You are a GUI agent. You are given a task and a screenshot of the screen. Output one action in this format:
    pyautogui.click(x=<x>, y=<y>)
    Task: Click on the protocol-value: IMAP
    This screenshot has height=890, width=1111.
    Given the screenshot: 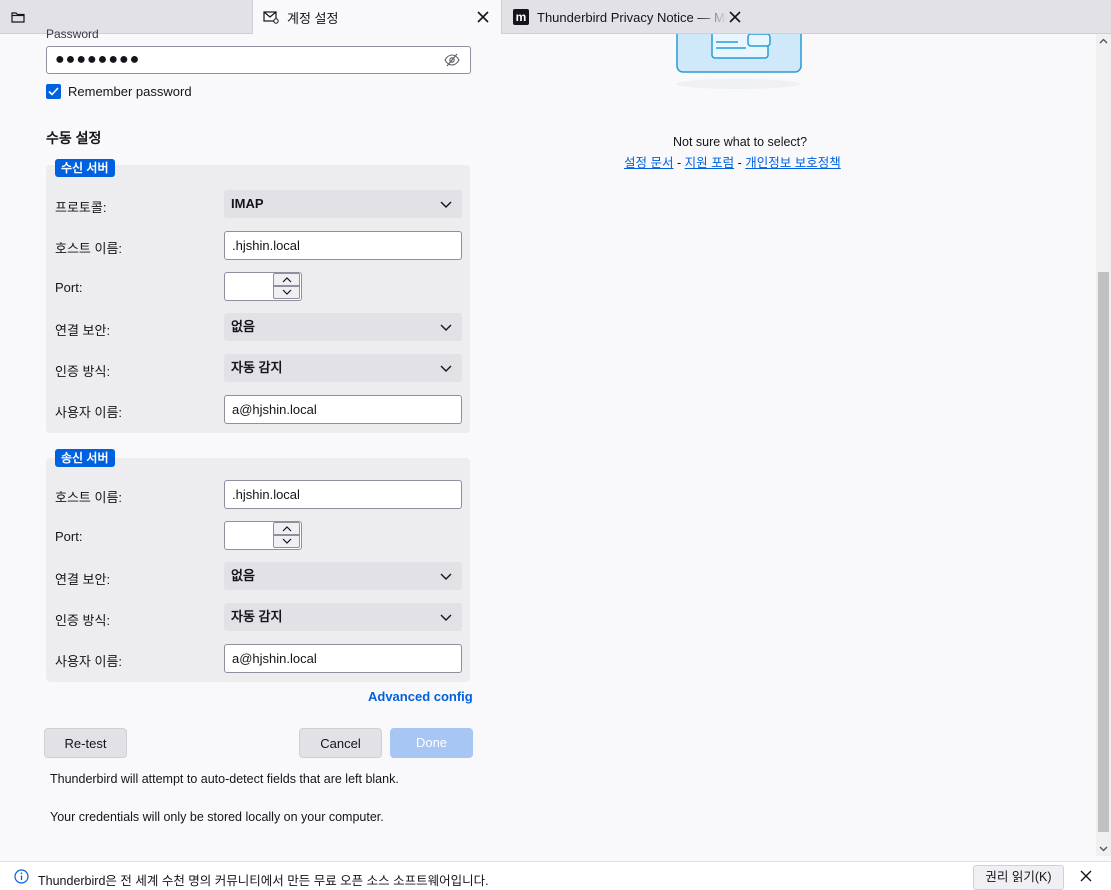 What is the action you would take?
    pyautogui.click(x=247, y=203)
    